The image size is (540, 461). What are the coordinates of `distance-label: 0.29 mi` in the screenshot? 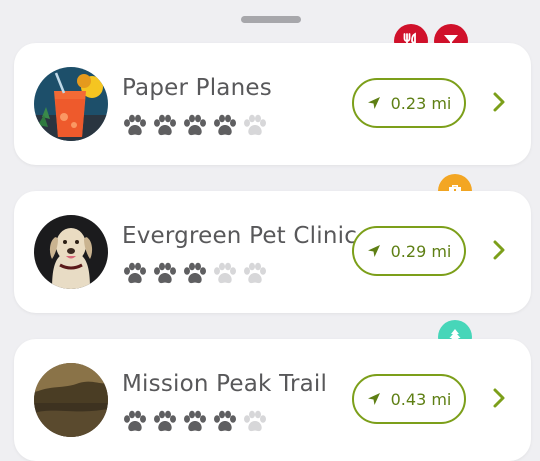 It's located at (421, 251).